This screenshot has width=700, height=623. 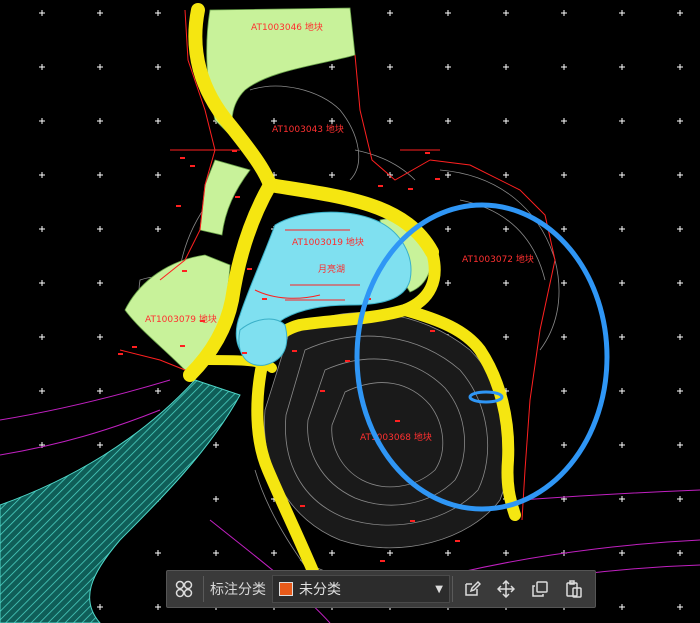 What do you see at coordinates (331, 269) in the screenshot?
I see `lake-name-label: 月亮湖` at bounding box center [331, 269].